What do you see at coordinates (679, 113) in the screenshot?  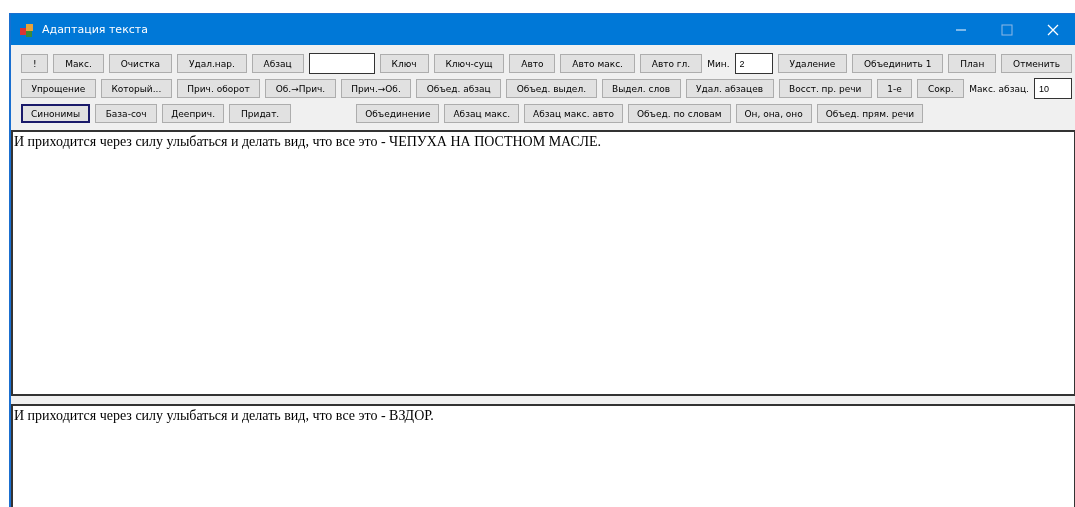 I see `toolbar-button: Объед. по словам` at bounding box center [679, 113].